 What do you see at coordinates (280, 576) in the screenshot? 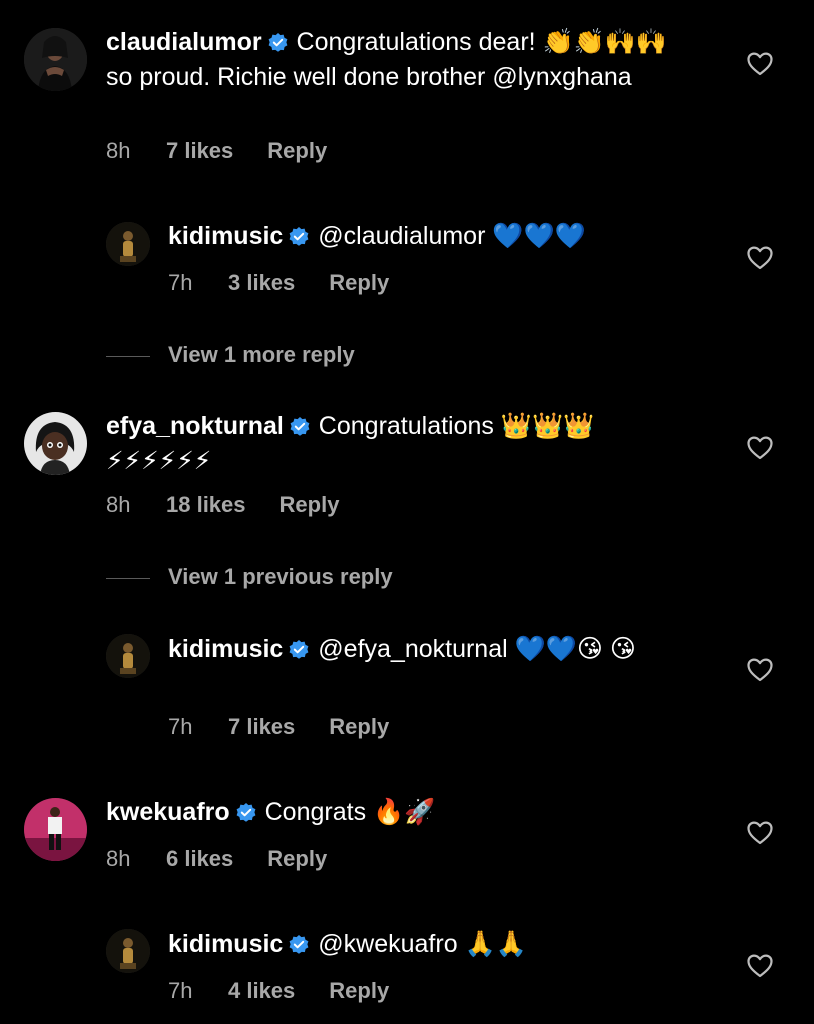
I see `view-more-label: View 1 previous reply` at bounding box center [280, 576].